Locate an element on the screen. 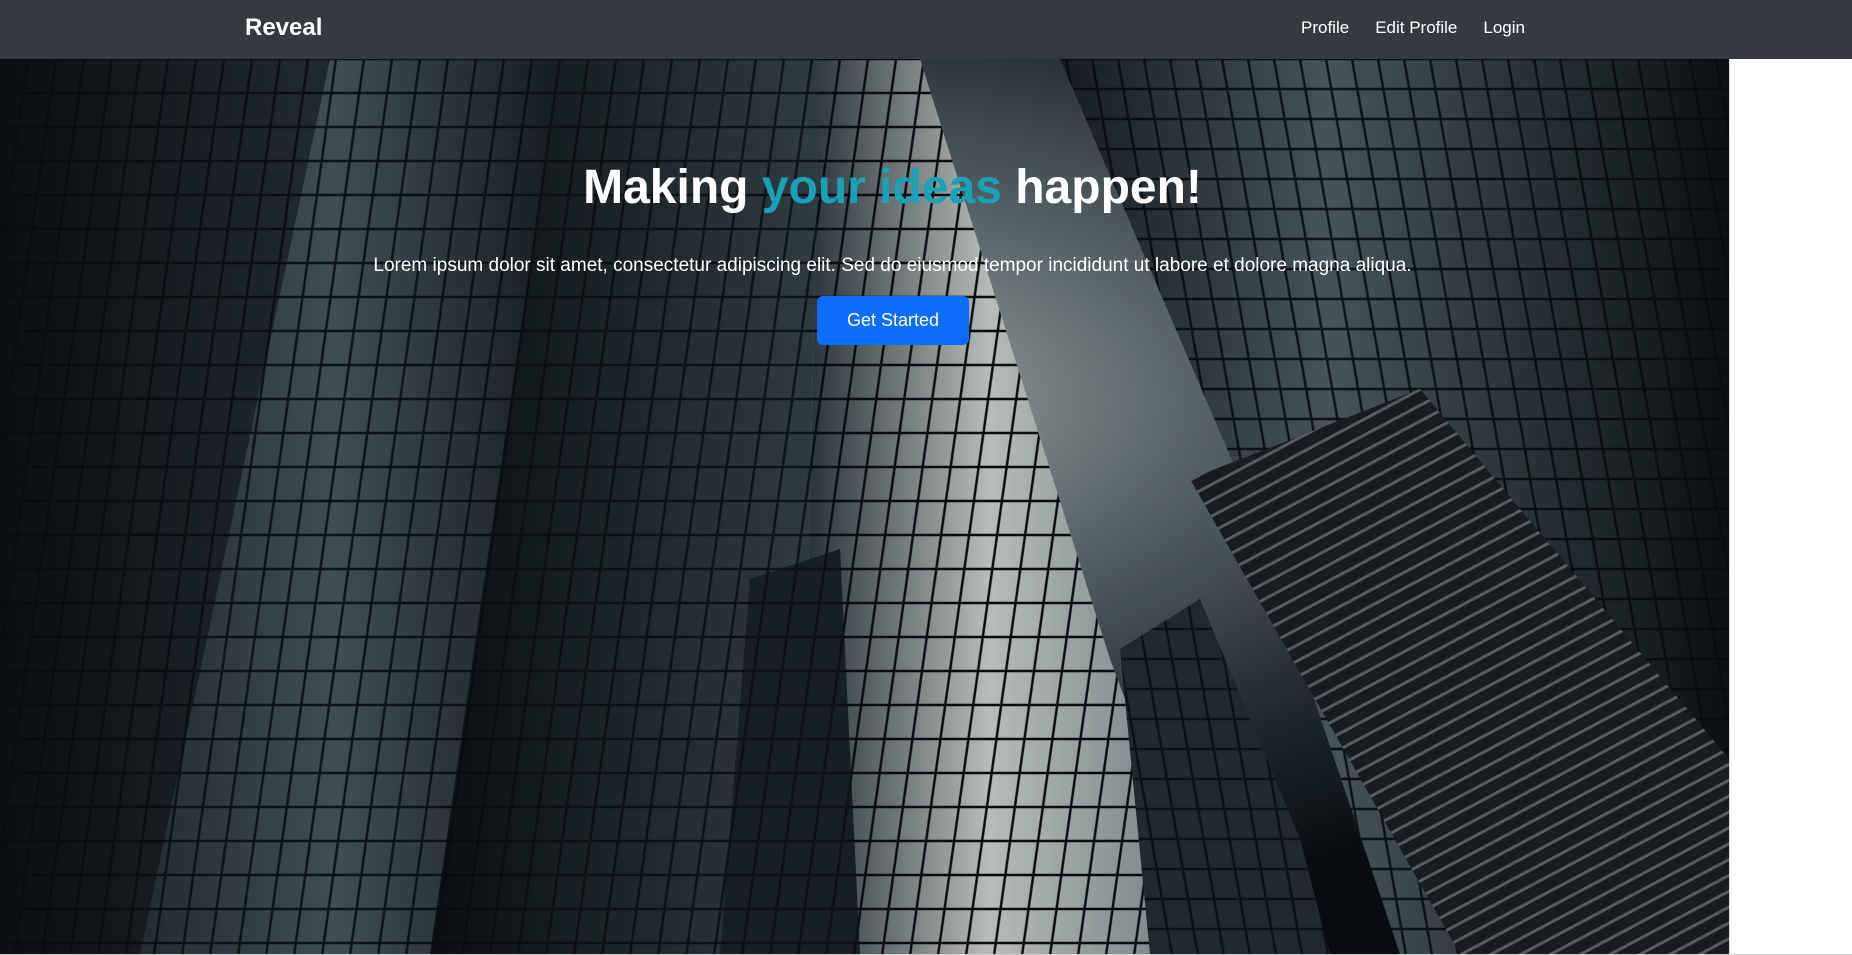  headline-suffix: happen! is located at coordinates (1101, 187).